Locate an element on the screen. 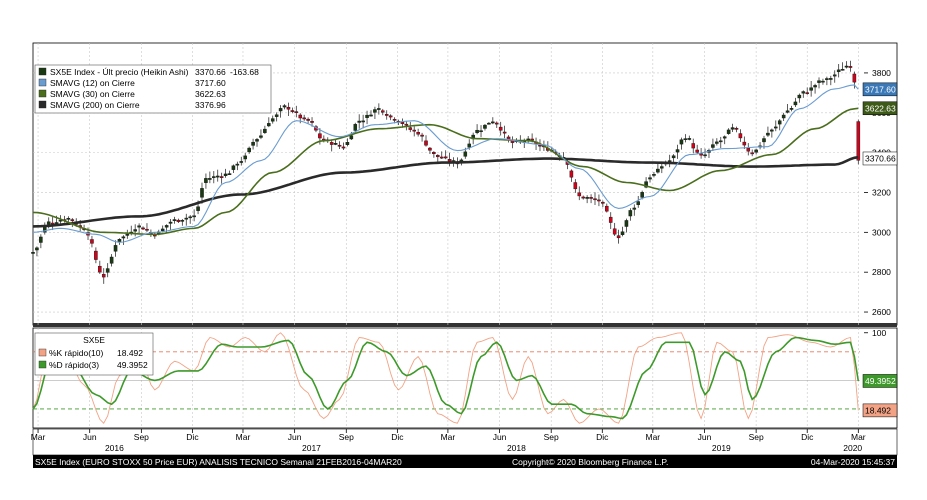 The height and width of the screenshot is (500, 927). stochastic-legend-value: 49.3952 is located at coordinates (132, 365).